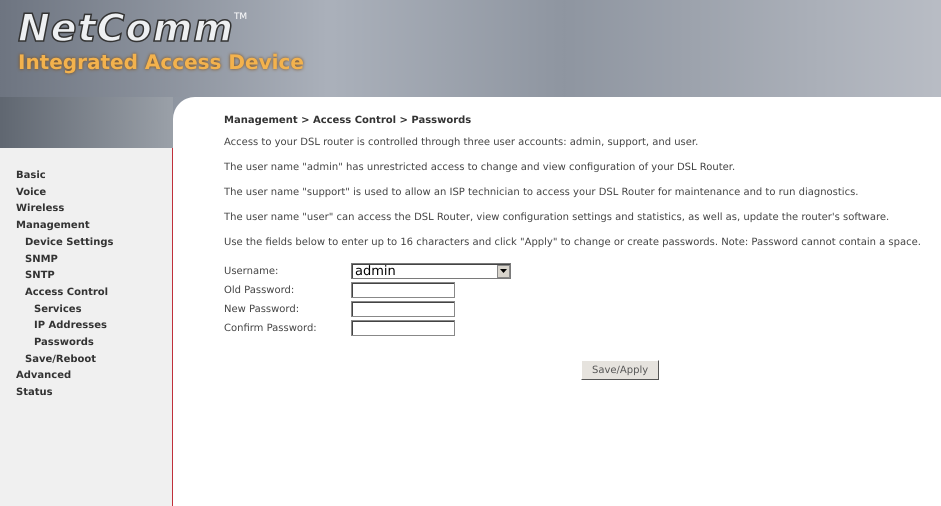  I want to click on sidebar-item: Management, so click(94, 226).